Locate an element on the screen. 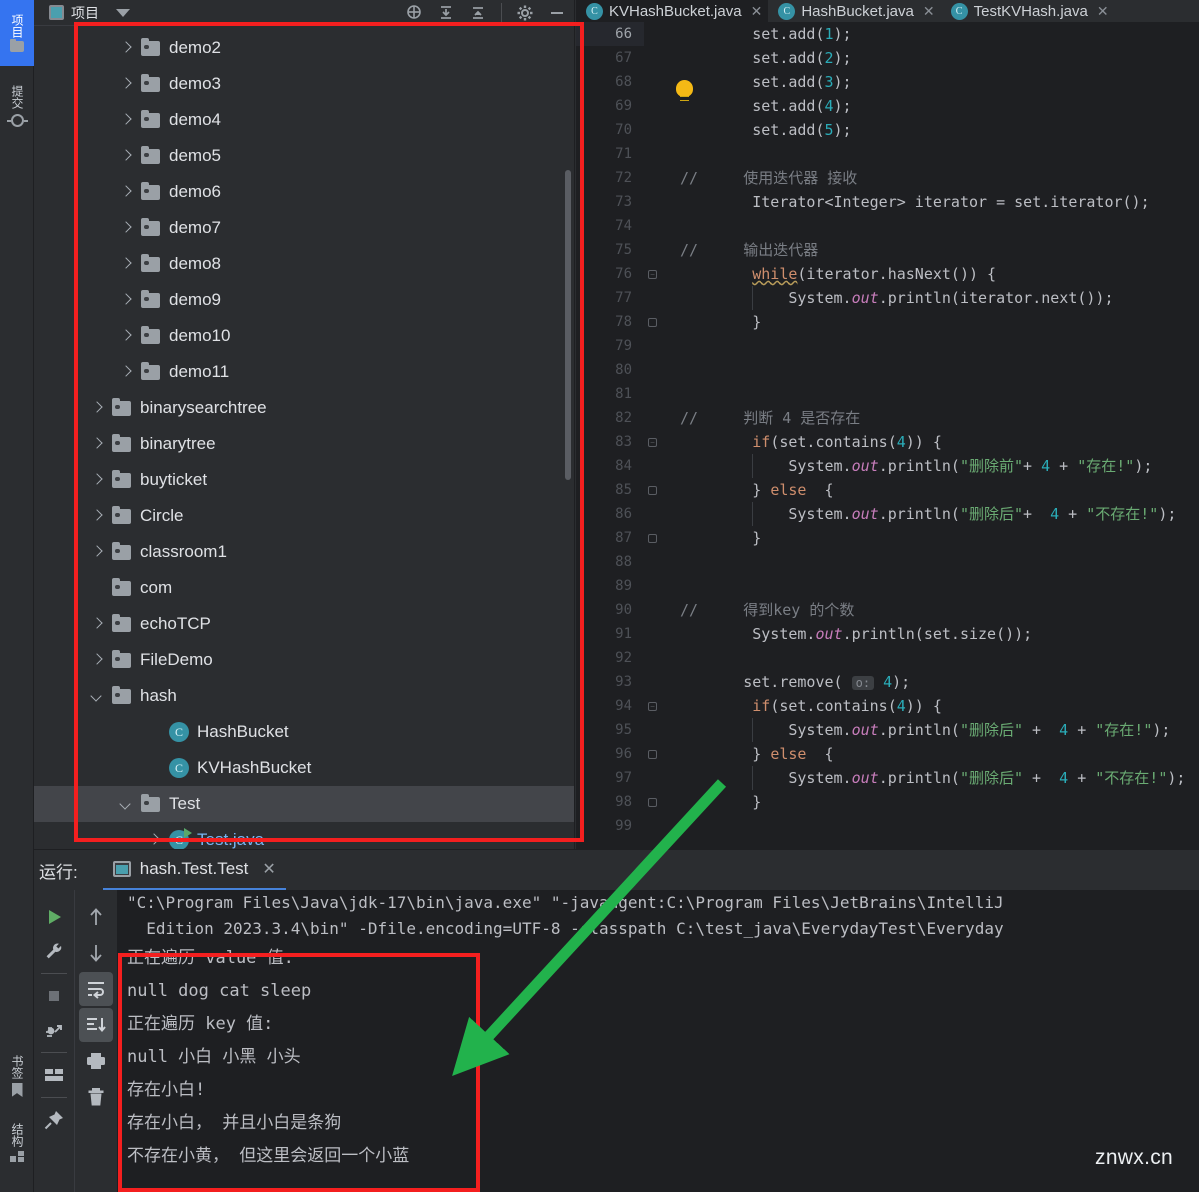  tree-item: demo7 is located at coordinates (304, 228).